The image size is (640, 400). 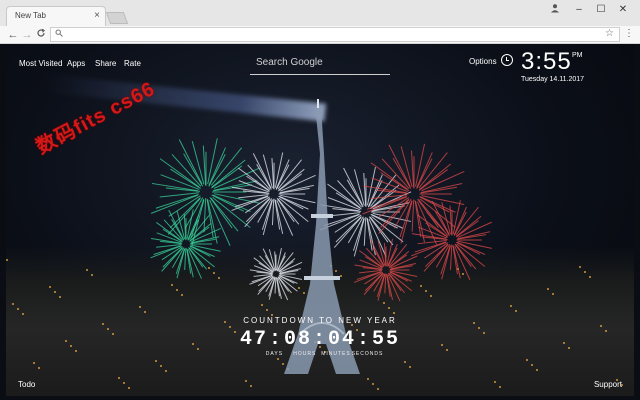 I want to click on share-link: Share, so click(x=105, y=63).